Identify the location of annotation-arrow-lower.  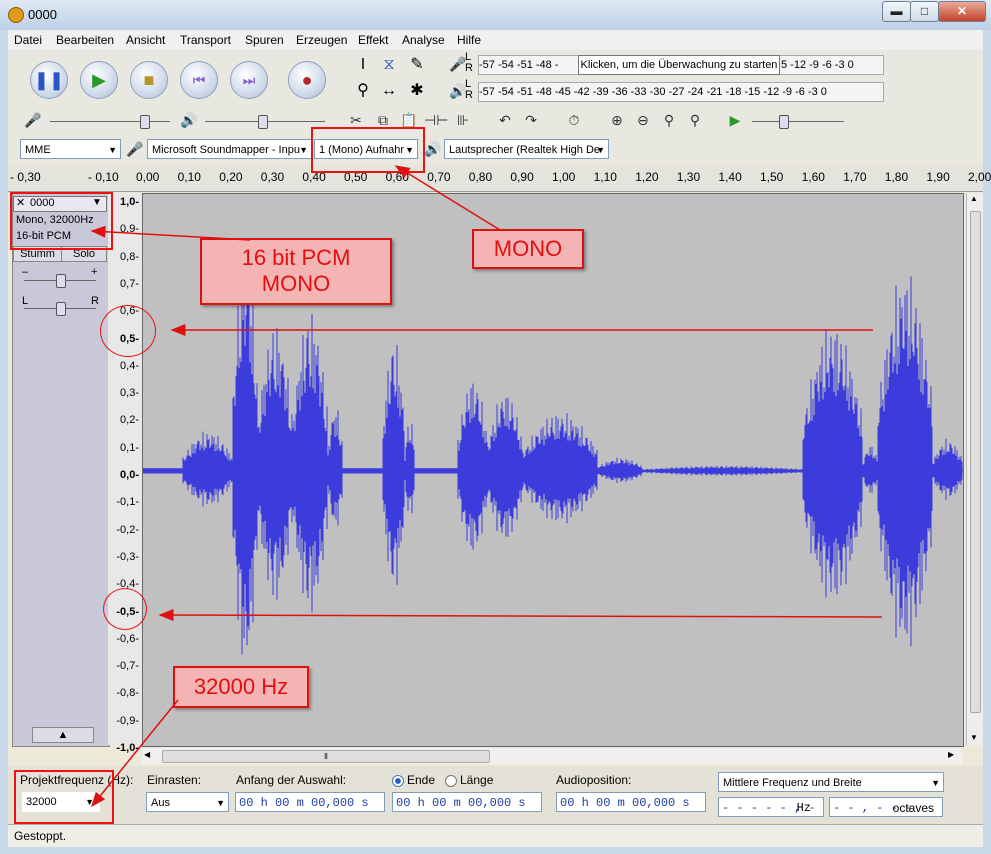
(520, 615).